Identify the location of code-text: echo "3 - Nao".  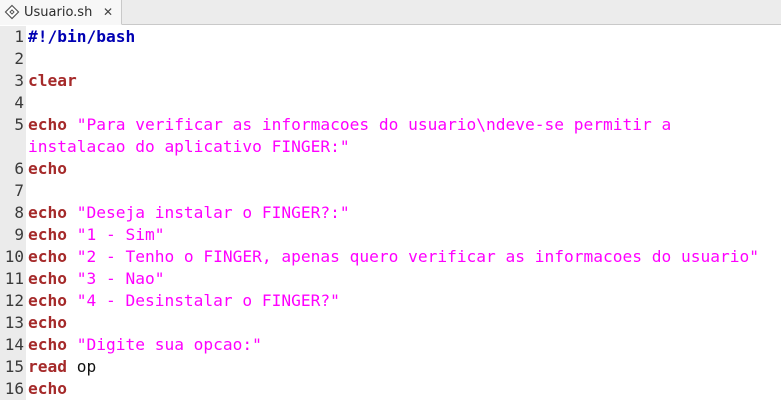
(96, 279).